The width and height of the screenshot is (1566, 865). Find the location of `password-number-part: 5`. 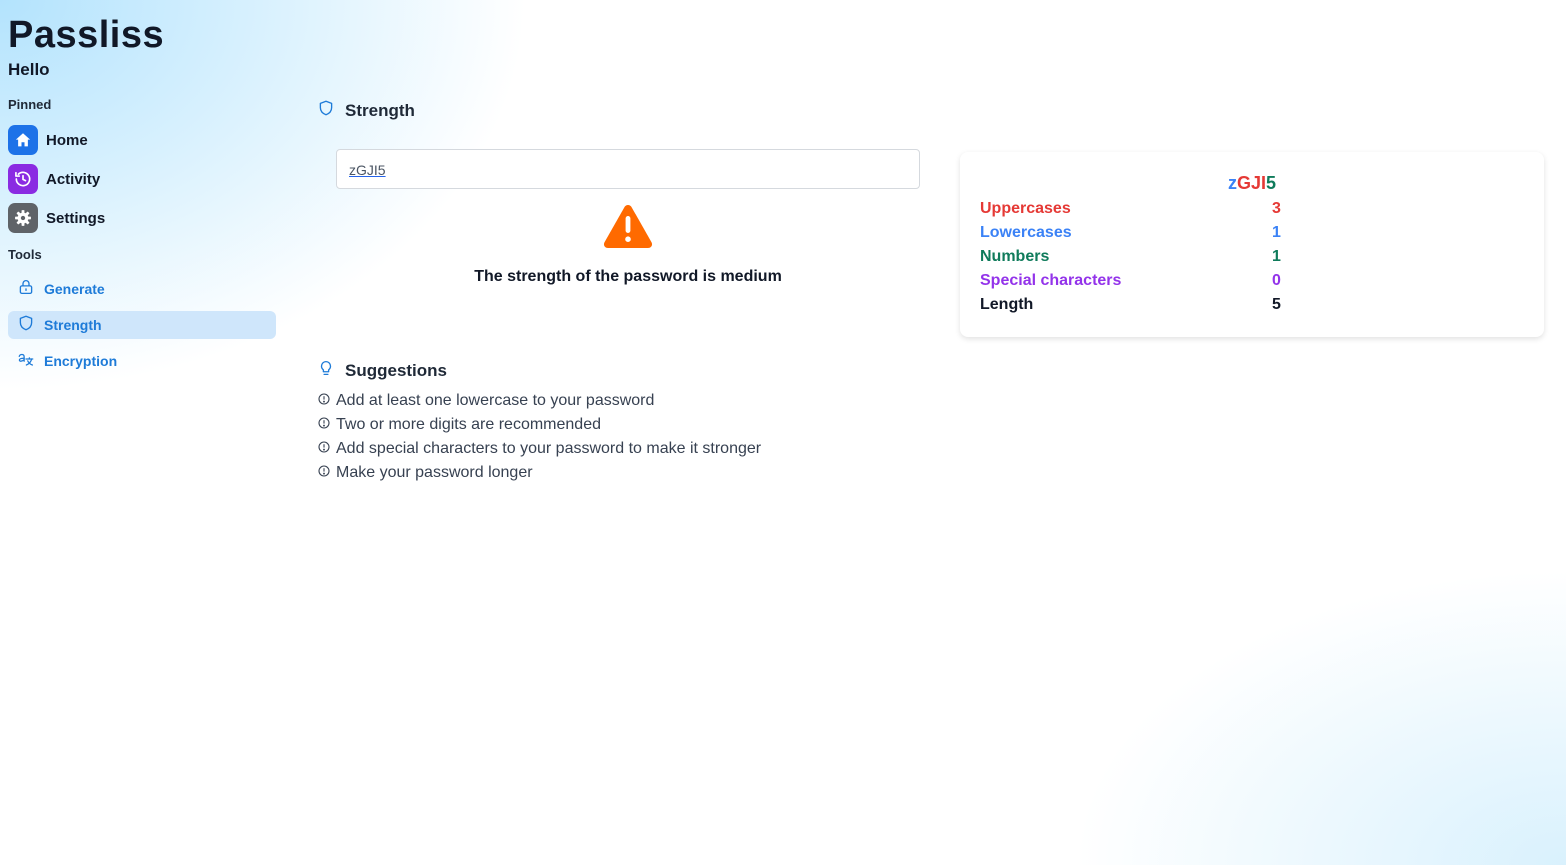

password-number-part: 5 is located at coordinates (1271, 183).